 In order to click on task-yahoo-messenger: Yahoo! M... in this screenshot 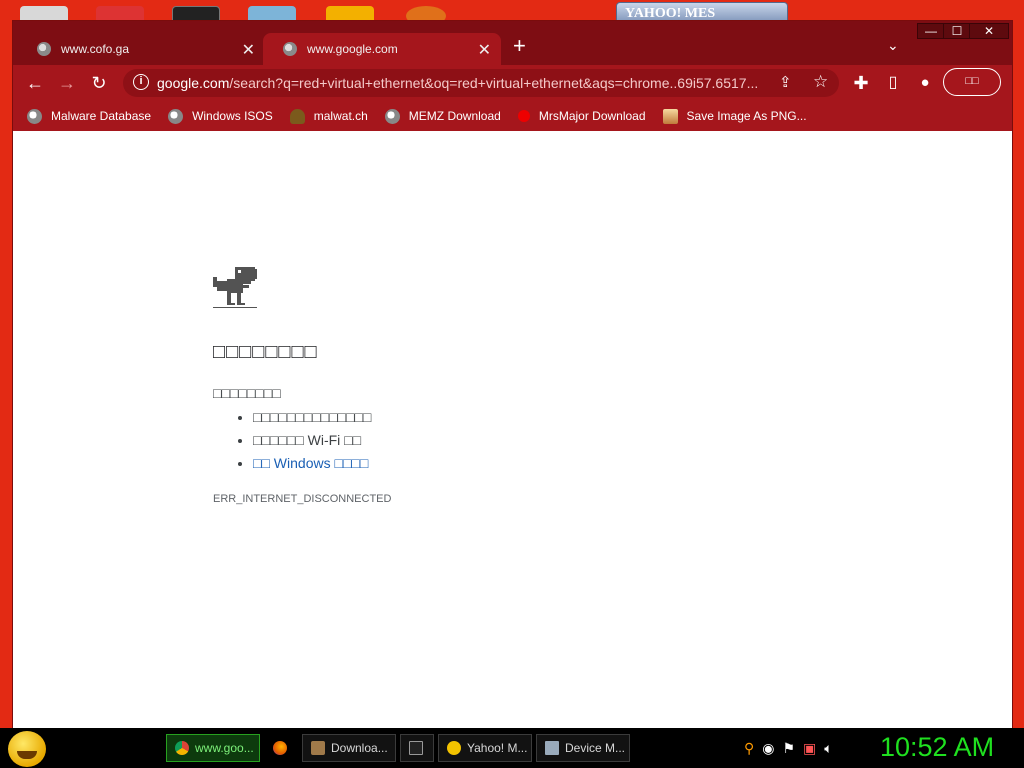, I will do `click(485, 748)`.